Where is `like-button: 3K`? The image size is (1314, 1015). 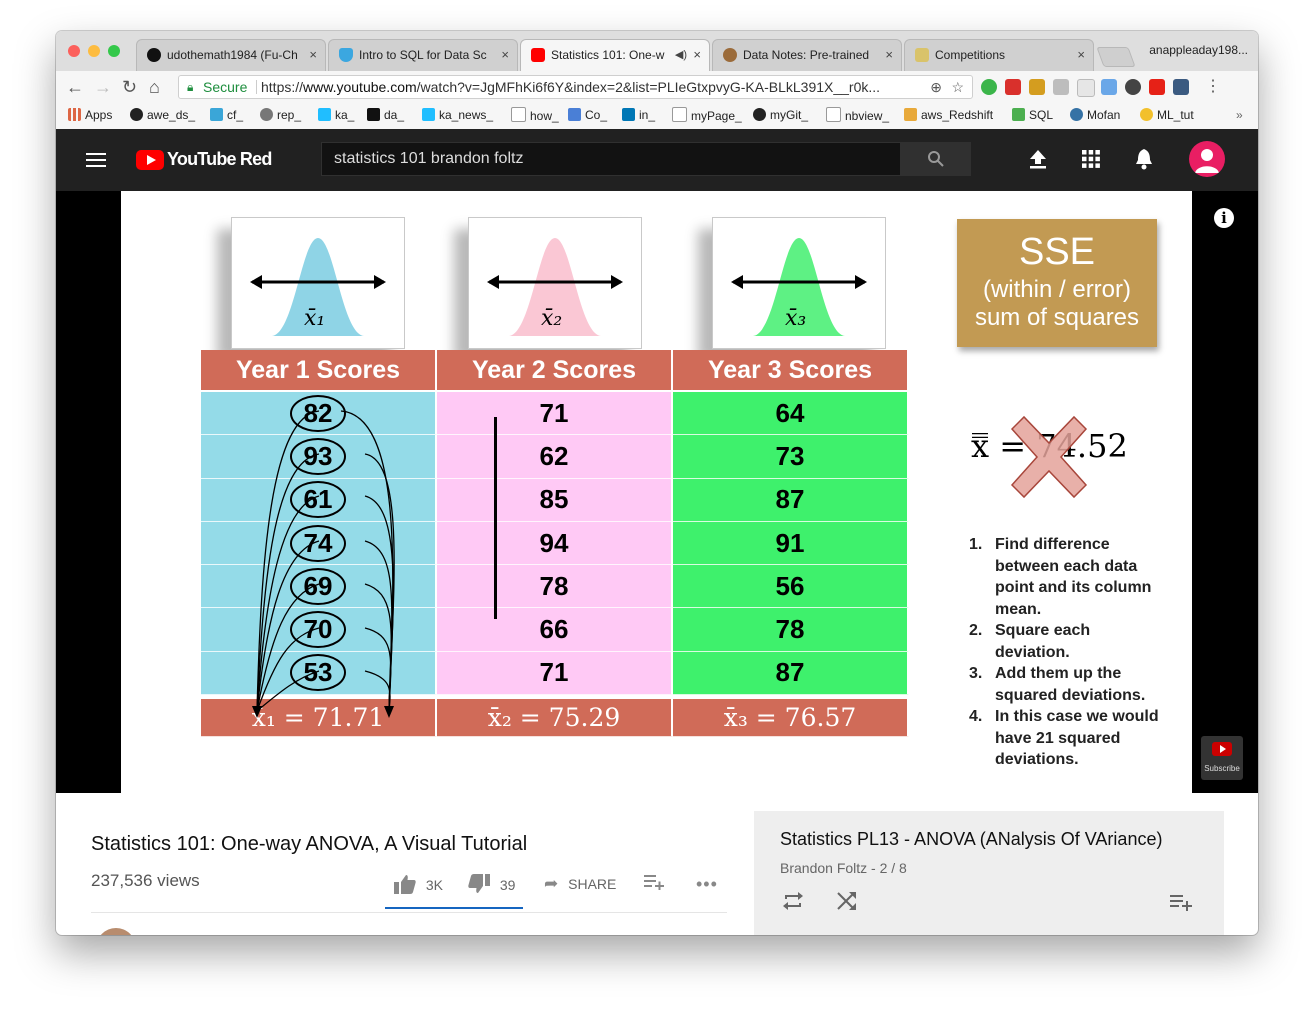 like-button: 3K is located at coordinates (418, 884).